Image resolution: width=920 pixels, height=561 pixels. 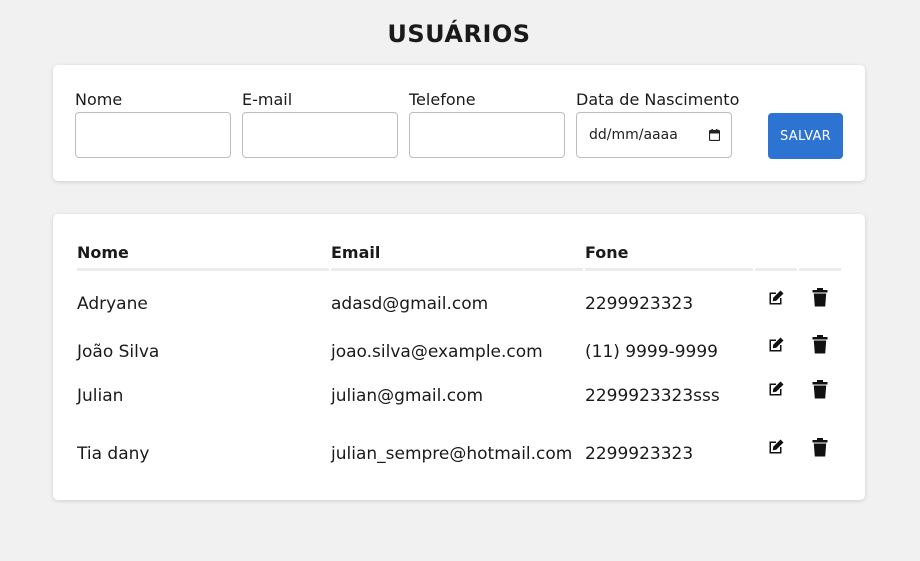 What do you see at coordinates (487, 135) in the screenshot?
I see `phone-input` at bounding box center [487, 135].